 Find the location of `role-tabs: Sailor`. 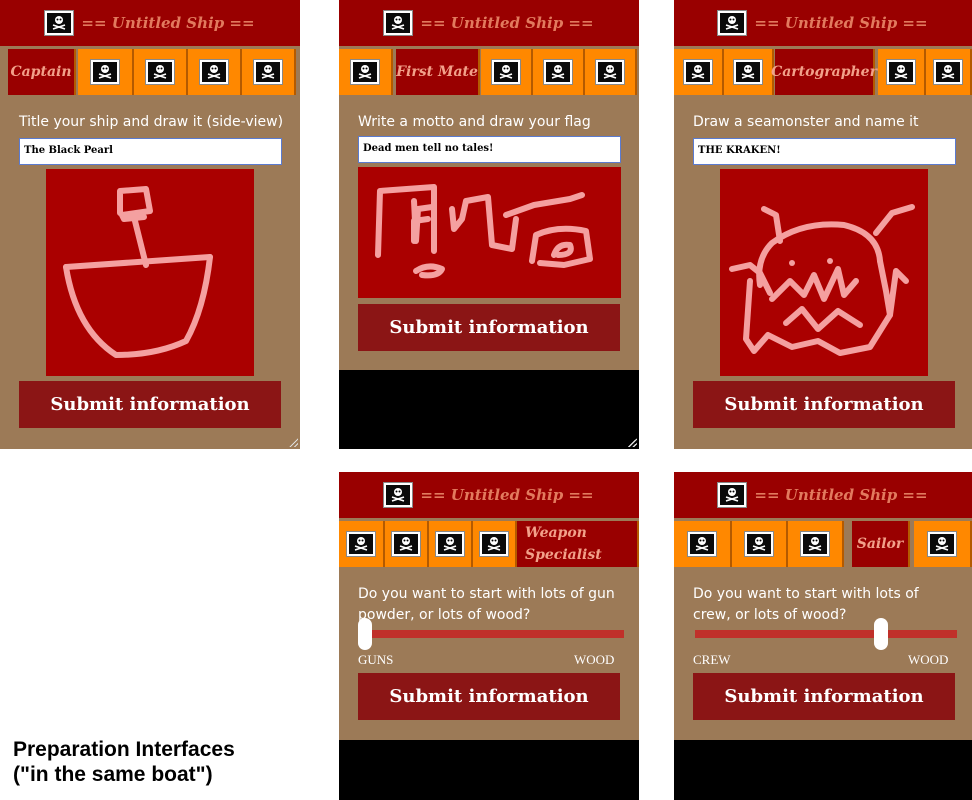

role-tabs: Sailor is located at coordinates (823, 544).